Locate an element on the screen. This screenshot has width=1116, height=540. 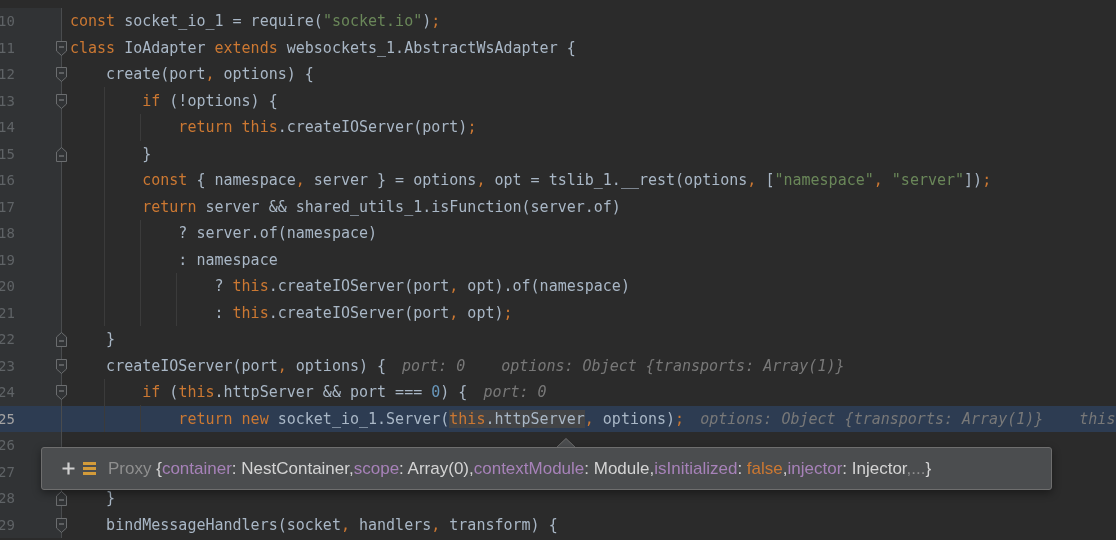
tooltip-value: Proxy {container: NestContainer,scope: Array(0),contextModule: Module,isInitialized: false,injector: Injector,...} is located at coordinates (520, 468).